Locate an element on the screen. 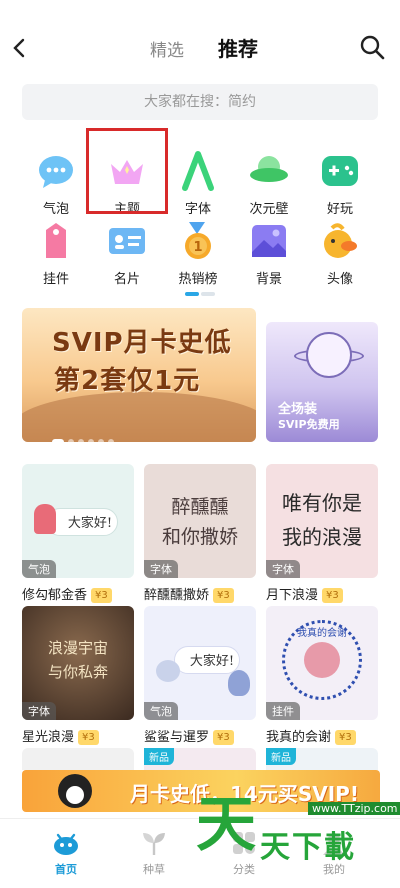 This screenshot has height=888, width=400. card-name: 我真的会谢 is located at coordinates (299, 737).